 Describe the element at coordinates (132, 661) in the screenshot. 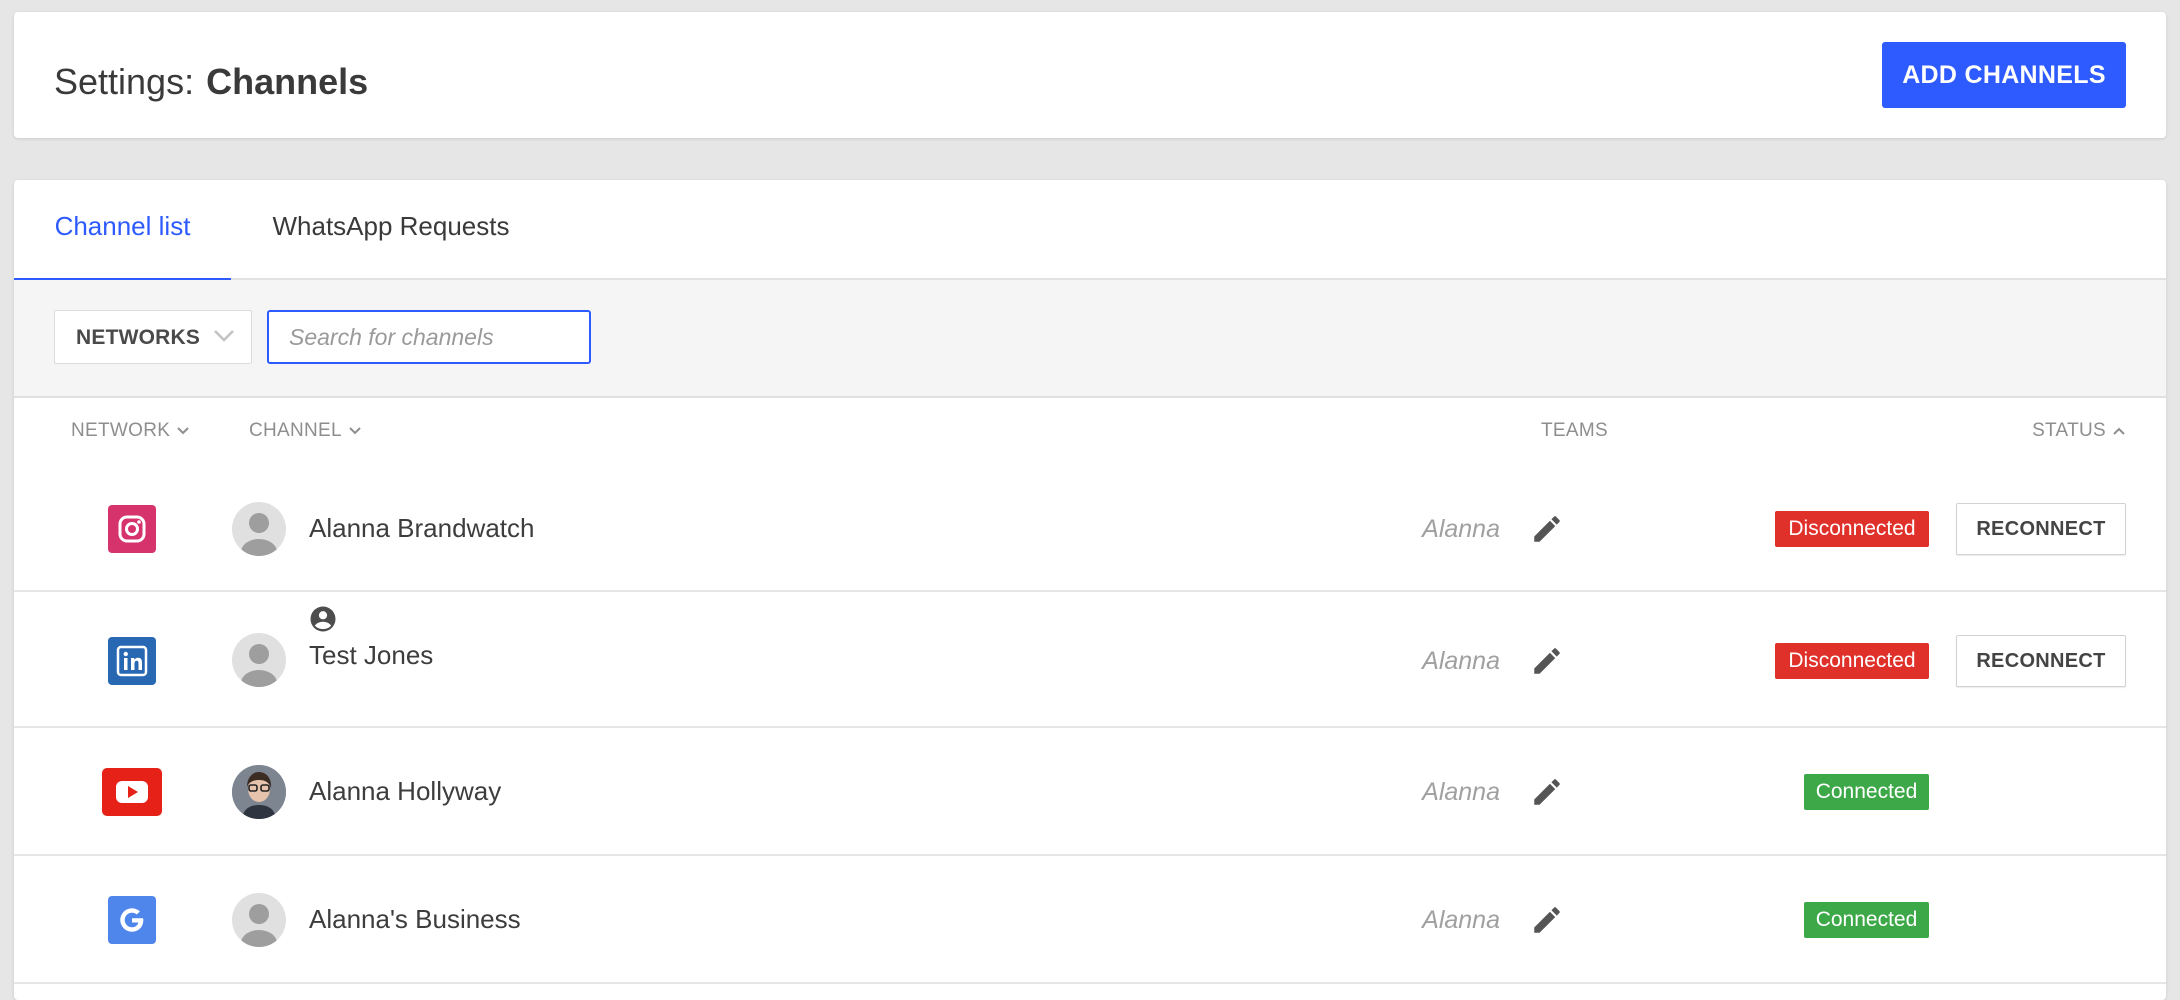

I see `linkedin-icon` at that location.